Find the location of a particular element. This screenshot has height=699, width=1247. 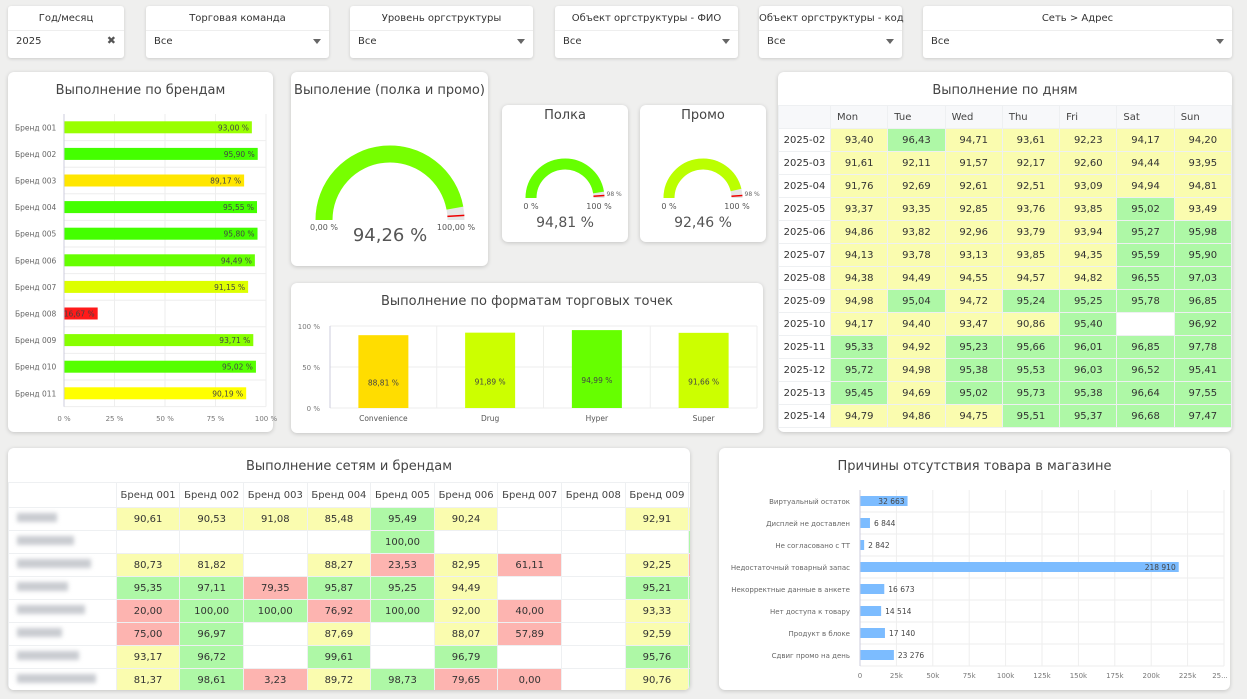

data-label: 2 842 is located at coordinates (879, 545).